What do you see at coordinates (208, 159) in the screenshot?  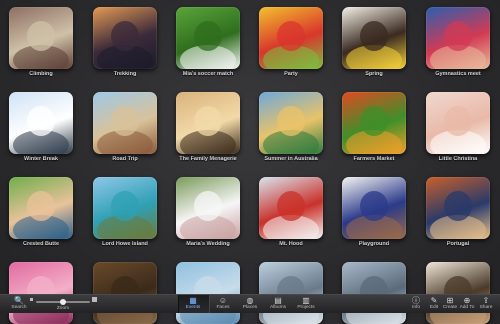 I see `event-title: The Family Menagerie` at bounding box center [208, 159].